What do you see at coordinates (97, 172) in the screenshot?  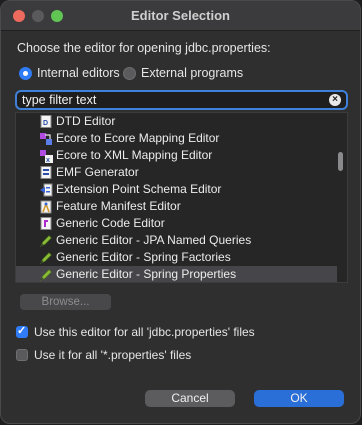 I see `list-item-label: EMF Generator` at bounding box center [97, 172].